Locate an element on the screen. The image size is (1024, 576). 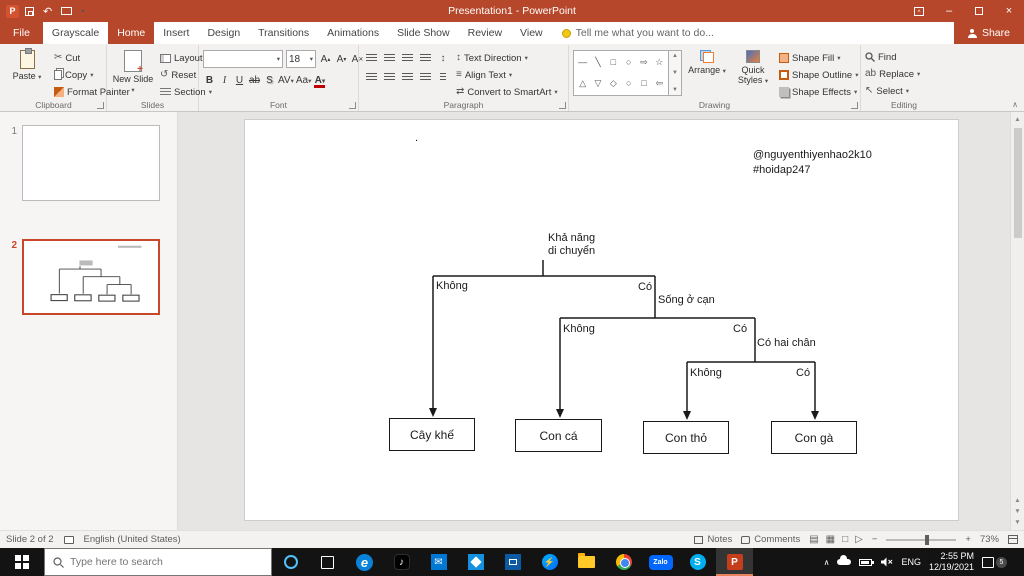
shape-diamond-icon: ◇ is located at coordinates (613, 83).